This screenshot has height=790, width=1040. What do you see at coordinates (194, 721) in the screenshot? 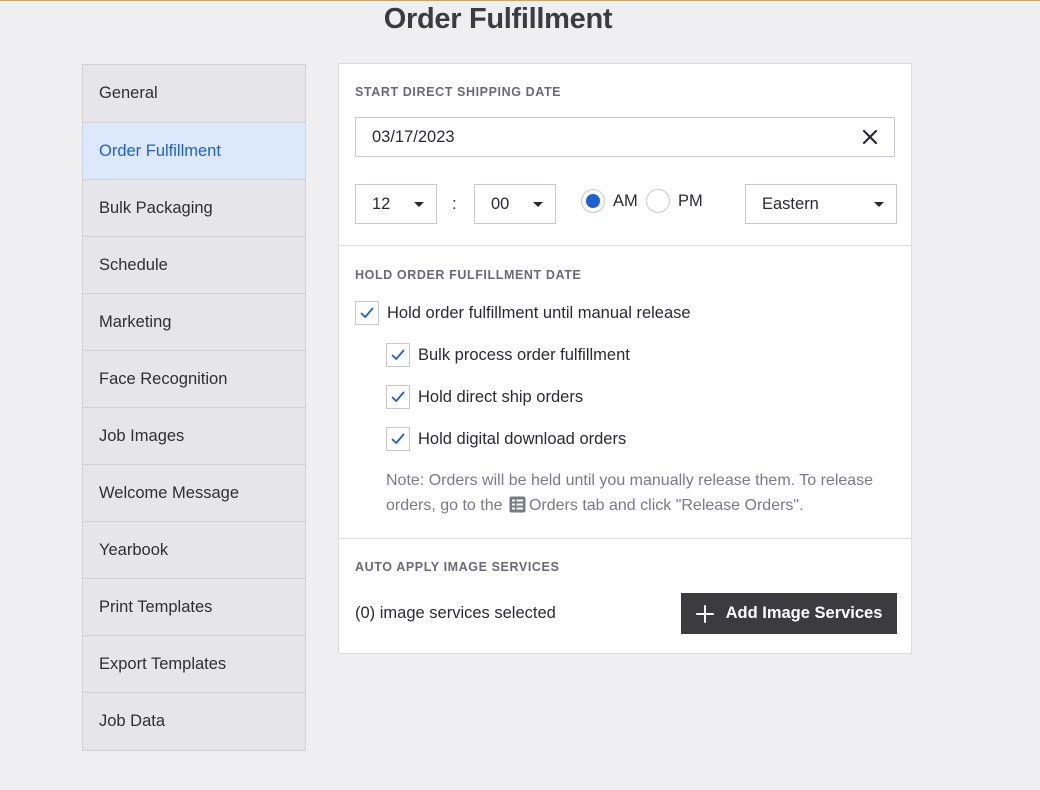
I see `sidebar-item-job-data: Job Data` at bounding box center [194, 721].